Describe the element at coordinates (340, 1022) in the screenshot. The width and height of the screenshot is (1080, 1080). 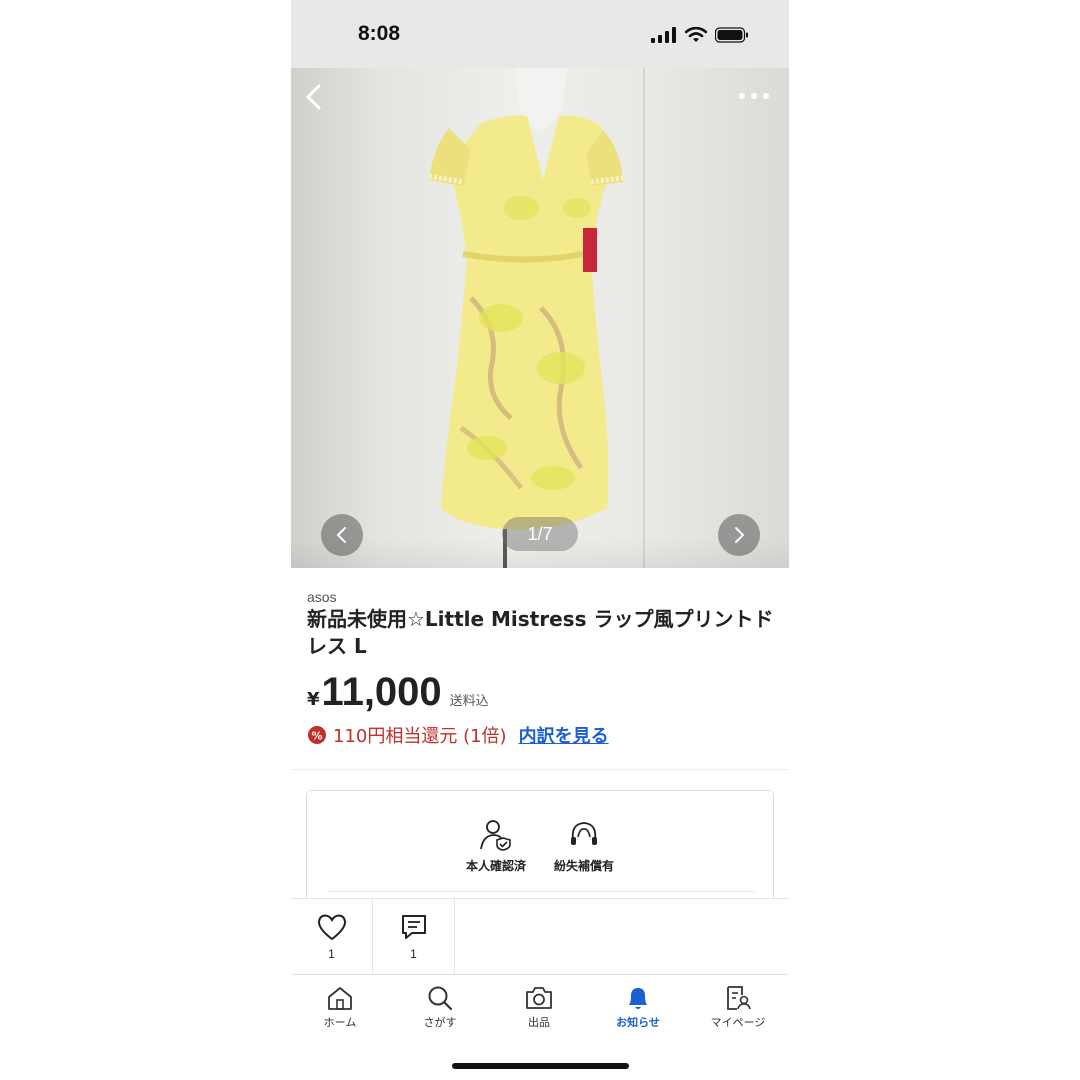
I see `tab-label: ホーム` at that location.